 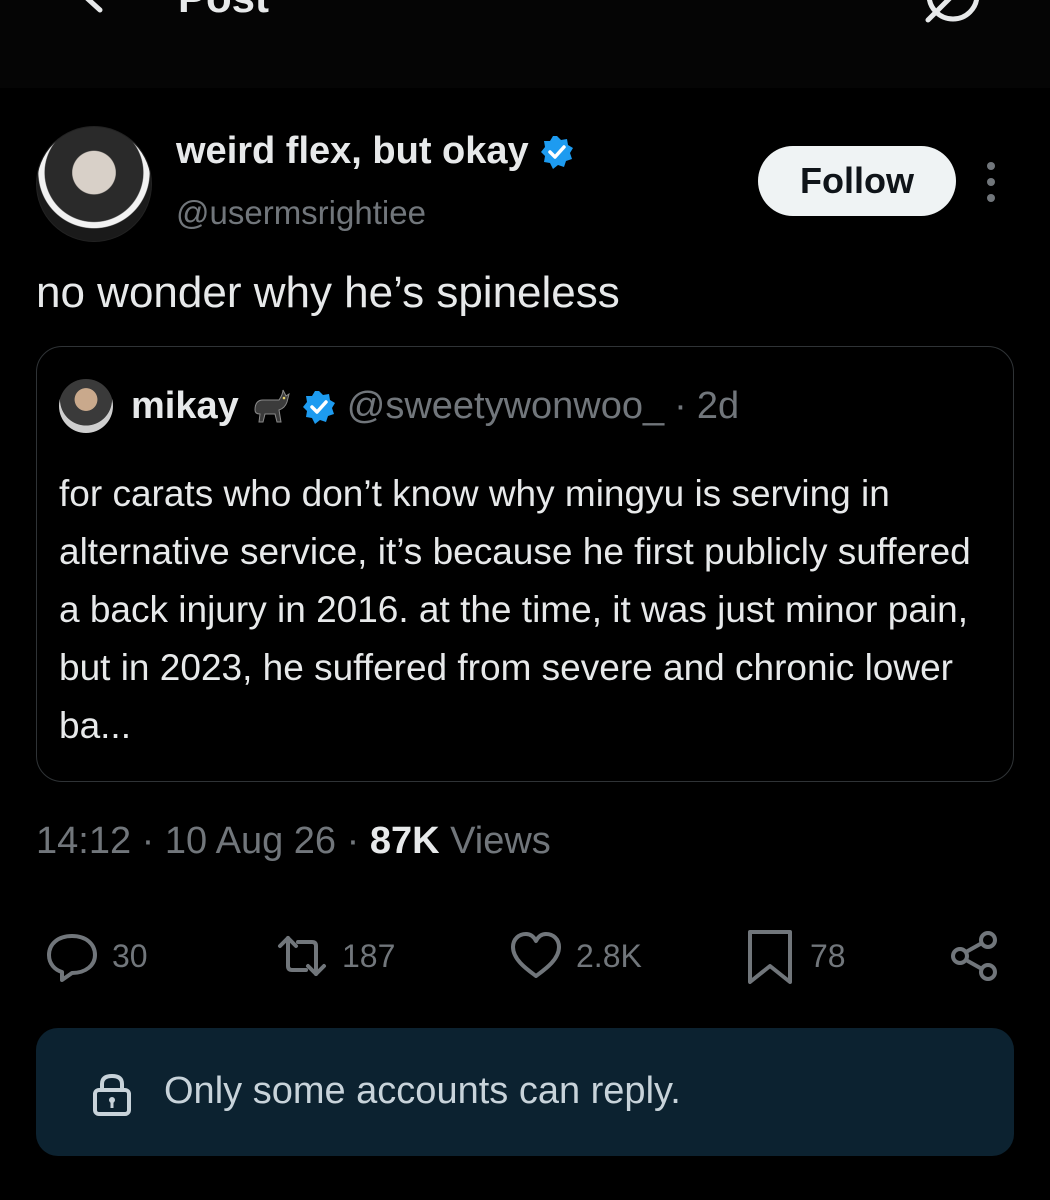 I want to click on grok-icon, so click(x=953, y=15).